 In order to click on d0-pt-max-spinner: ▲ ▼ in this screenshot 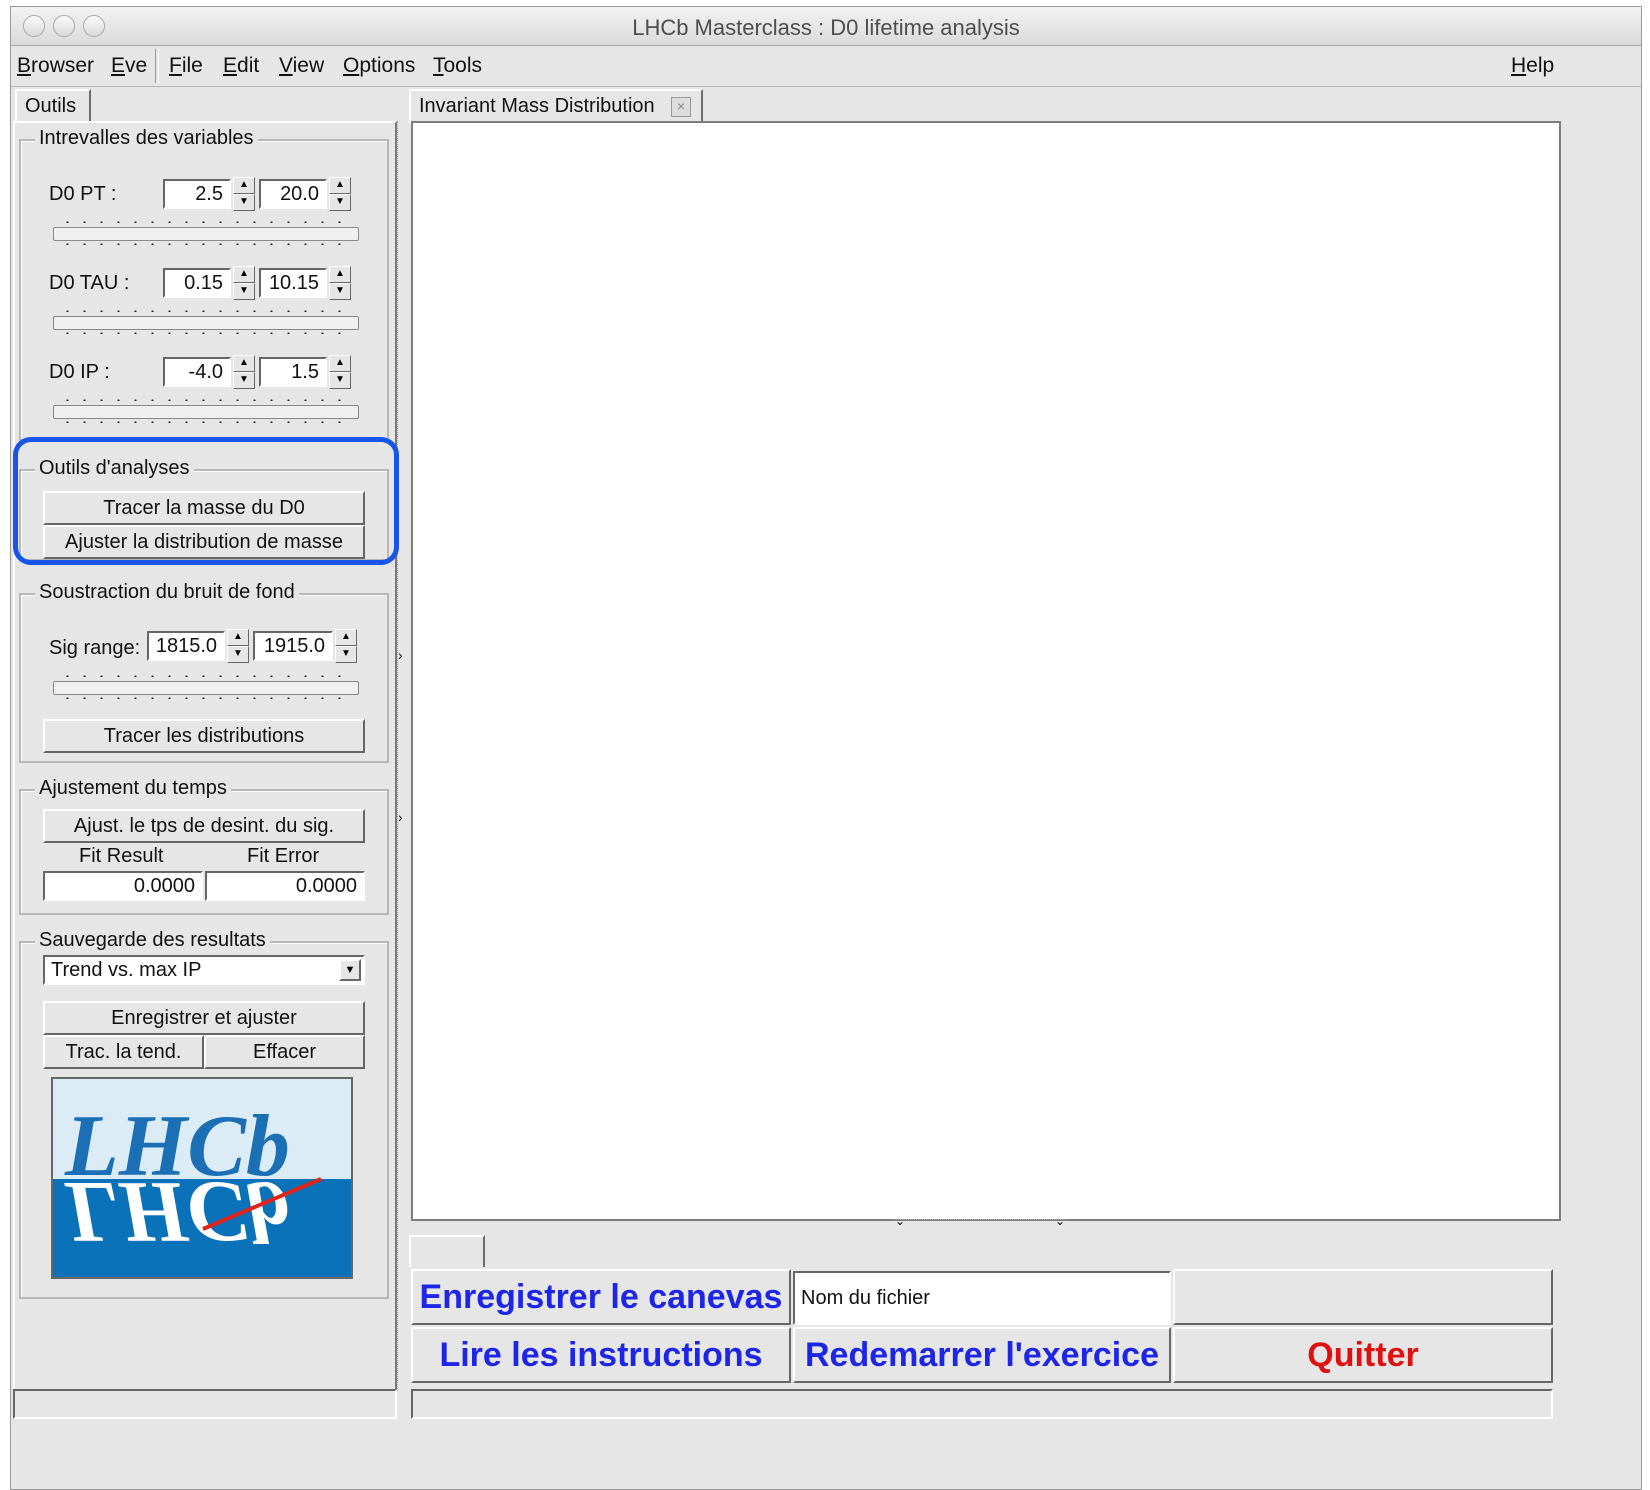, I will do `click(340, 194)`.